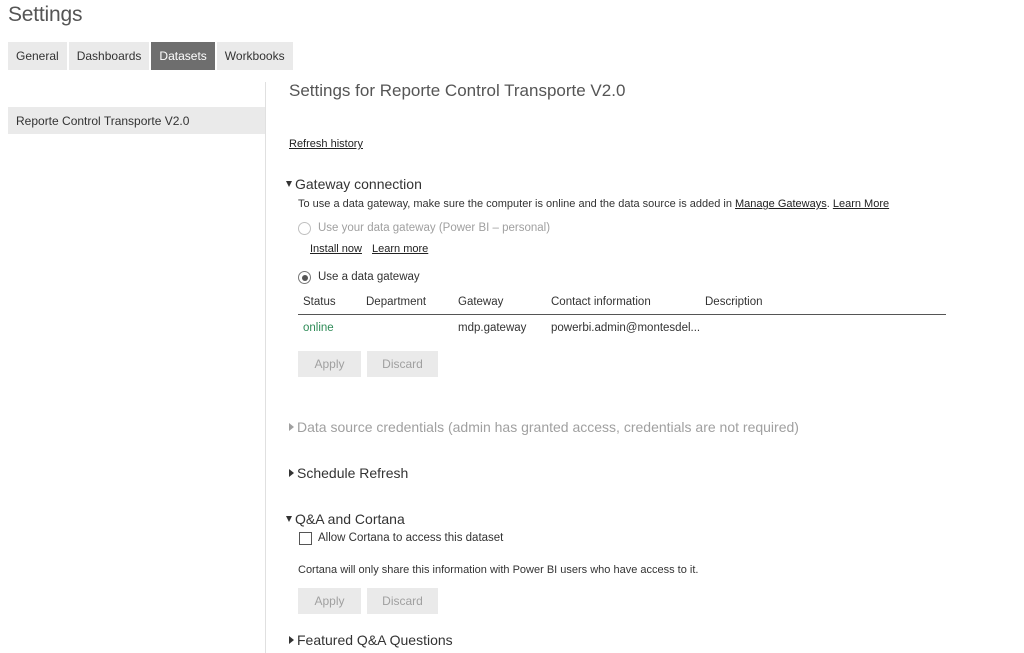 Image resolution: width=1024 pixels, height=653 pixels. I want to click on cortana-checkbox, so click(305, 538).